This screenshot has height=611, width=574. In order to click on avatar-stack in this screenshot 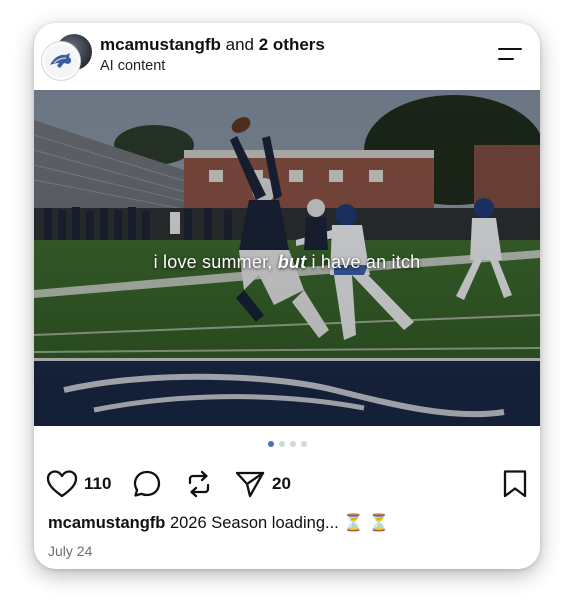, I will do `click(68, 57)`.